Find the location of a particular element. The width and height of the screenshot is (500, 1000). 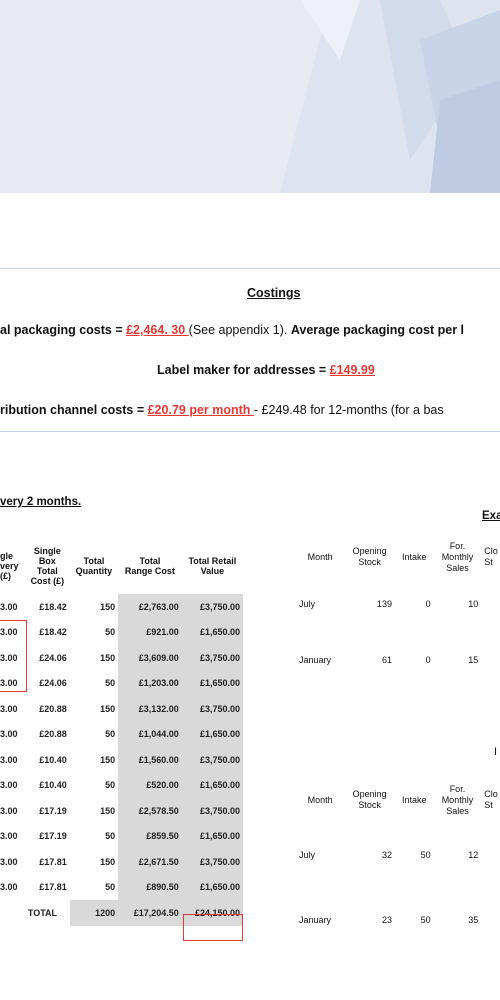

col-header-quantity: Total Quantity is located at coordinates (94, 566).